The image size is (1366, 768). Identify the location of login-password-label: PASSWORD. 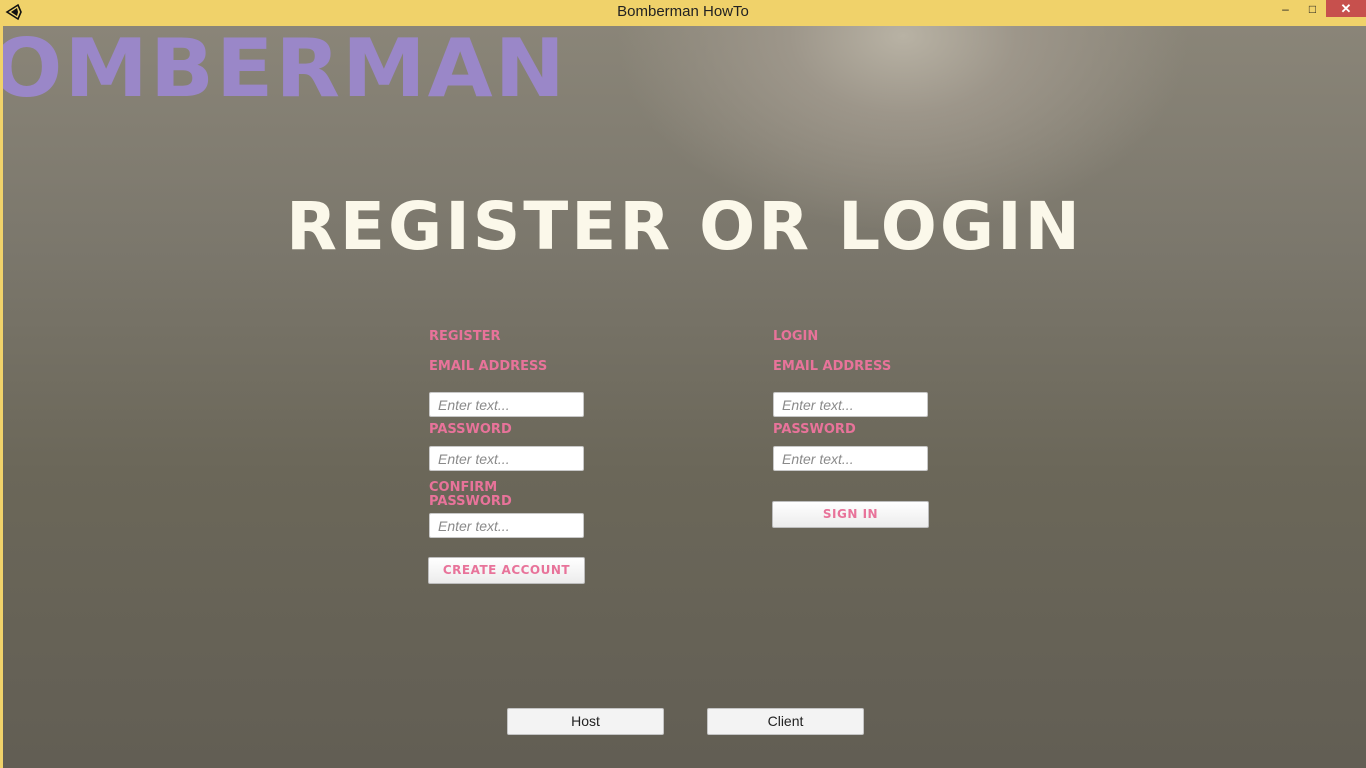
(814, 429).